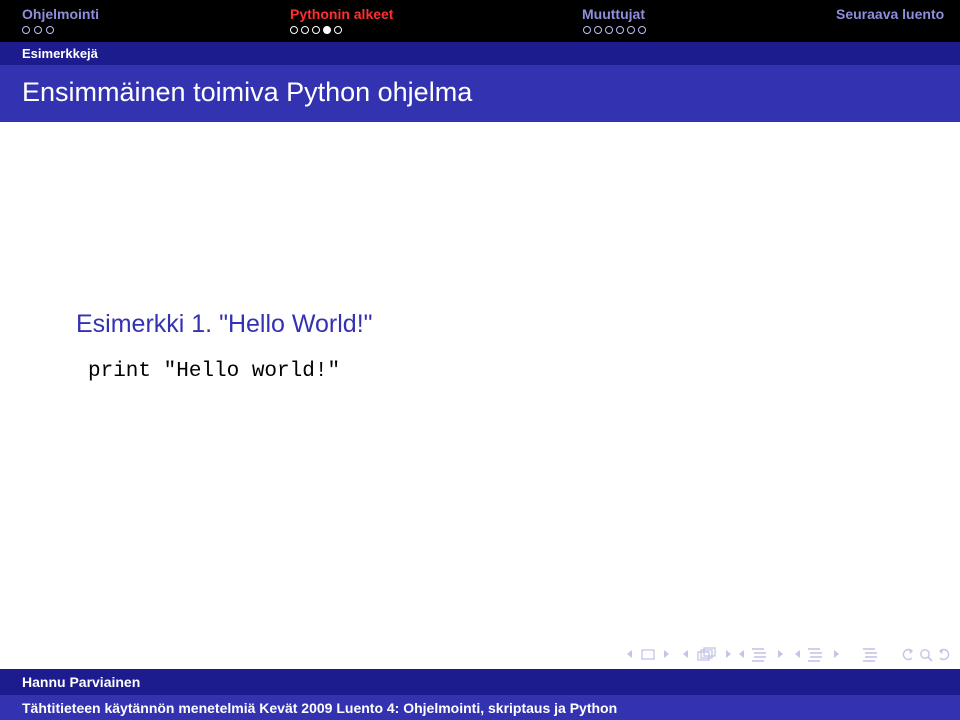 Image resolution: width=960 pixels, height=720 pixels. I want to click on nav-document-icon, so click(870, 654).